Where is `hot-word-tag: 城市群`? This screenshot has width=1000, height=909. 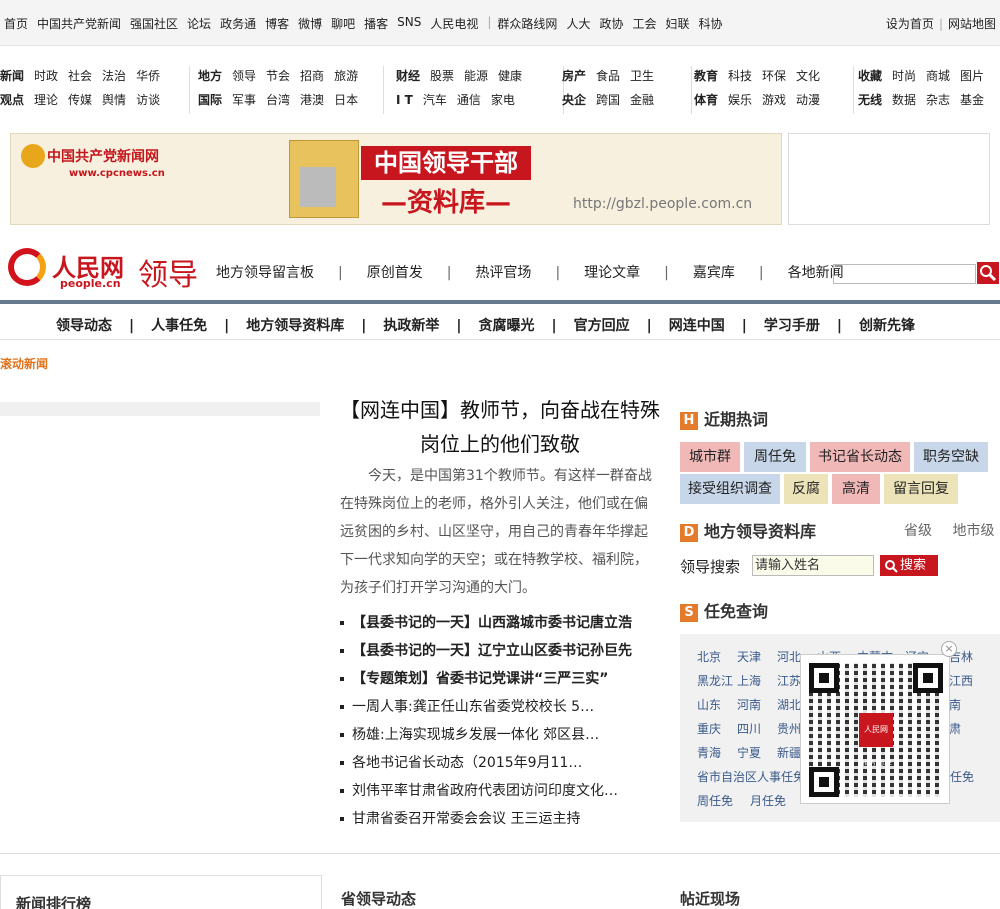
hot-word-tag: 城市群 is located at coordinates (710, 457).